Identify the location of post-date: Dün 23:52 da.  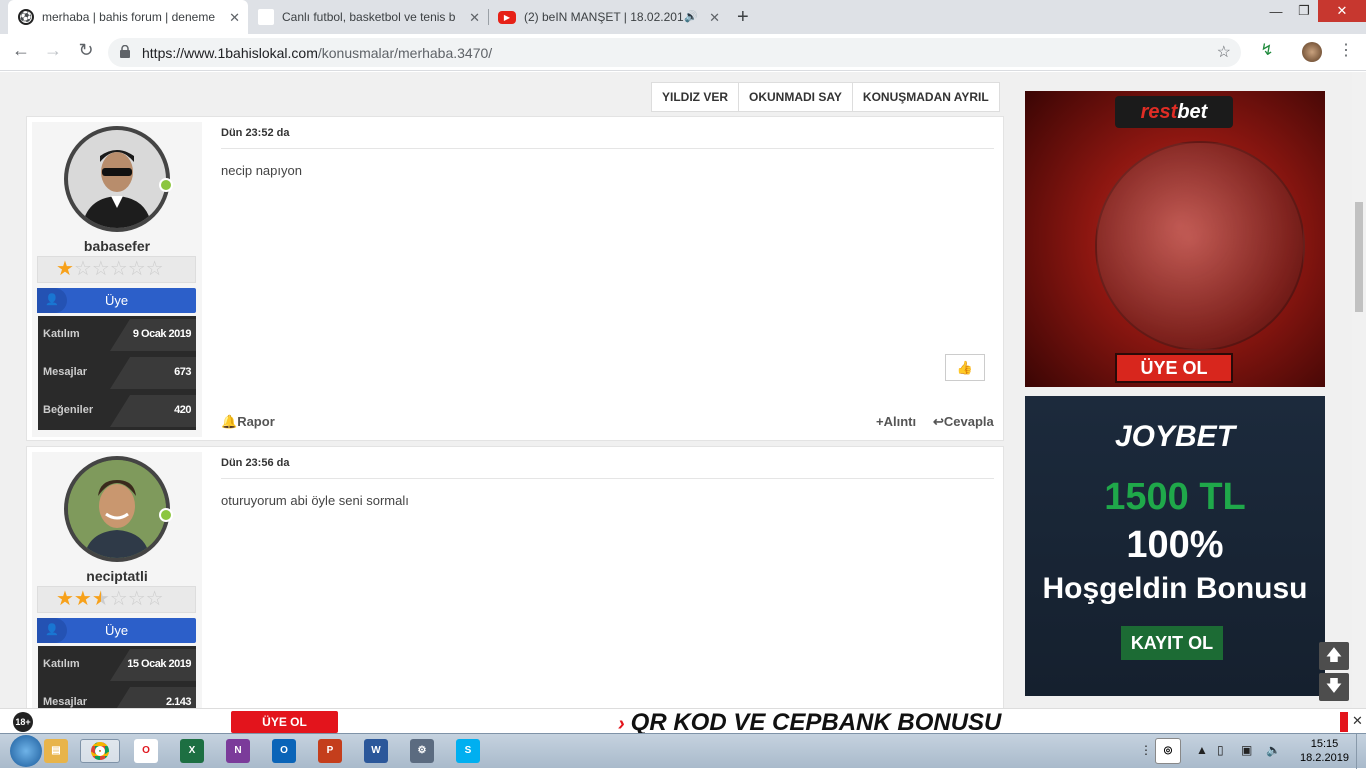
(255, 133).